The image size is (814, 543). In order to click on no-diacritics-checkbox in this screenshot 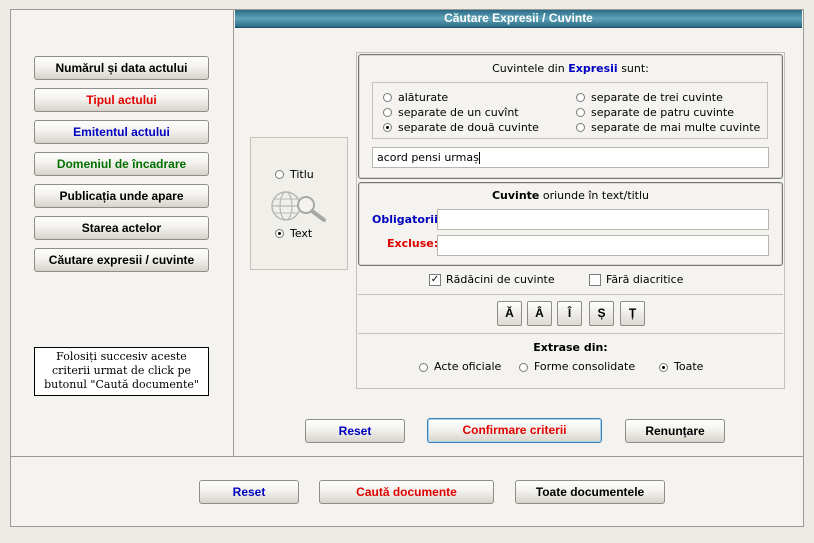, I will do `click(595, 280)`.